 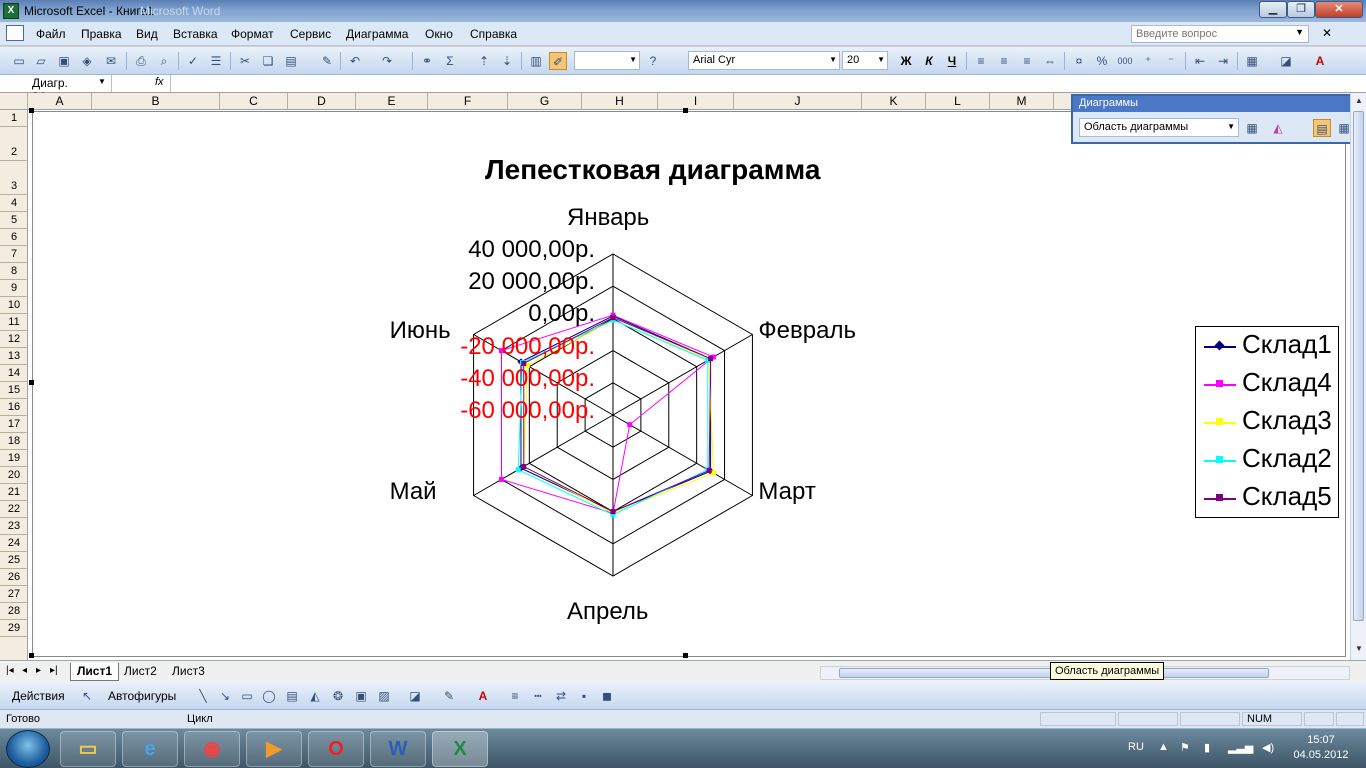 What do you see at coordinates (515, 696) in the screenshot?
I see `line-style-icon: ≡` at bounding box center [515, 696].